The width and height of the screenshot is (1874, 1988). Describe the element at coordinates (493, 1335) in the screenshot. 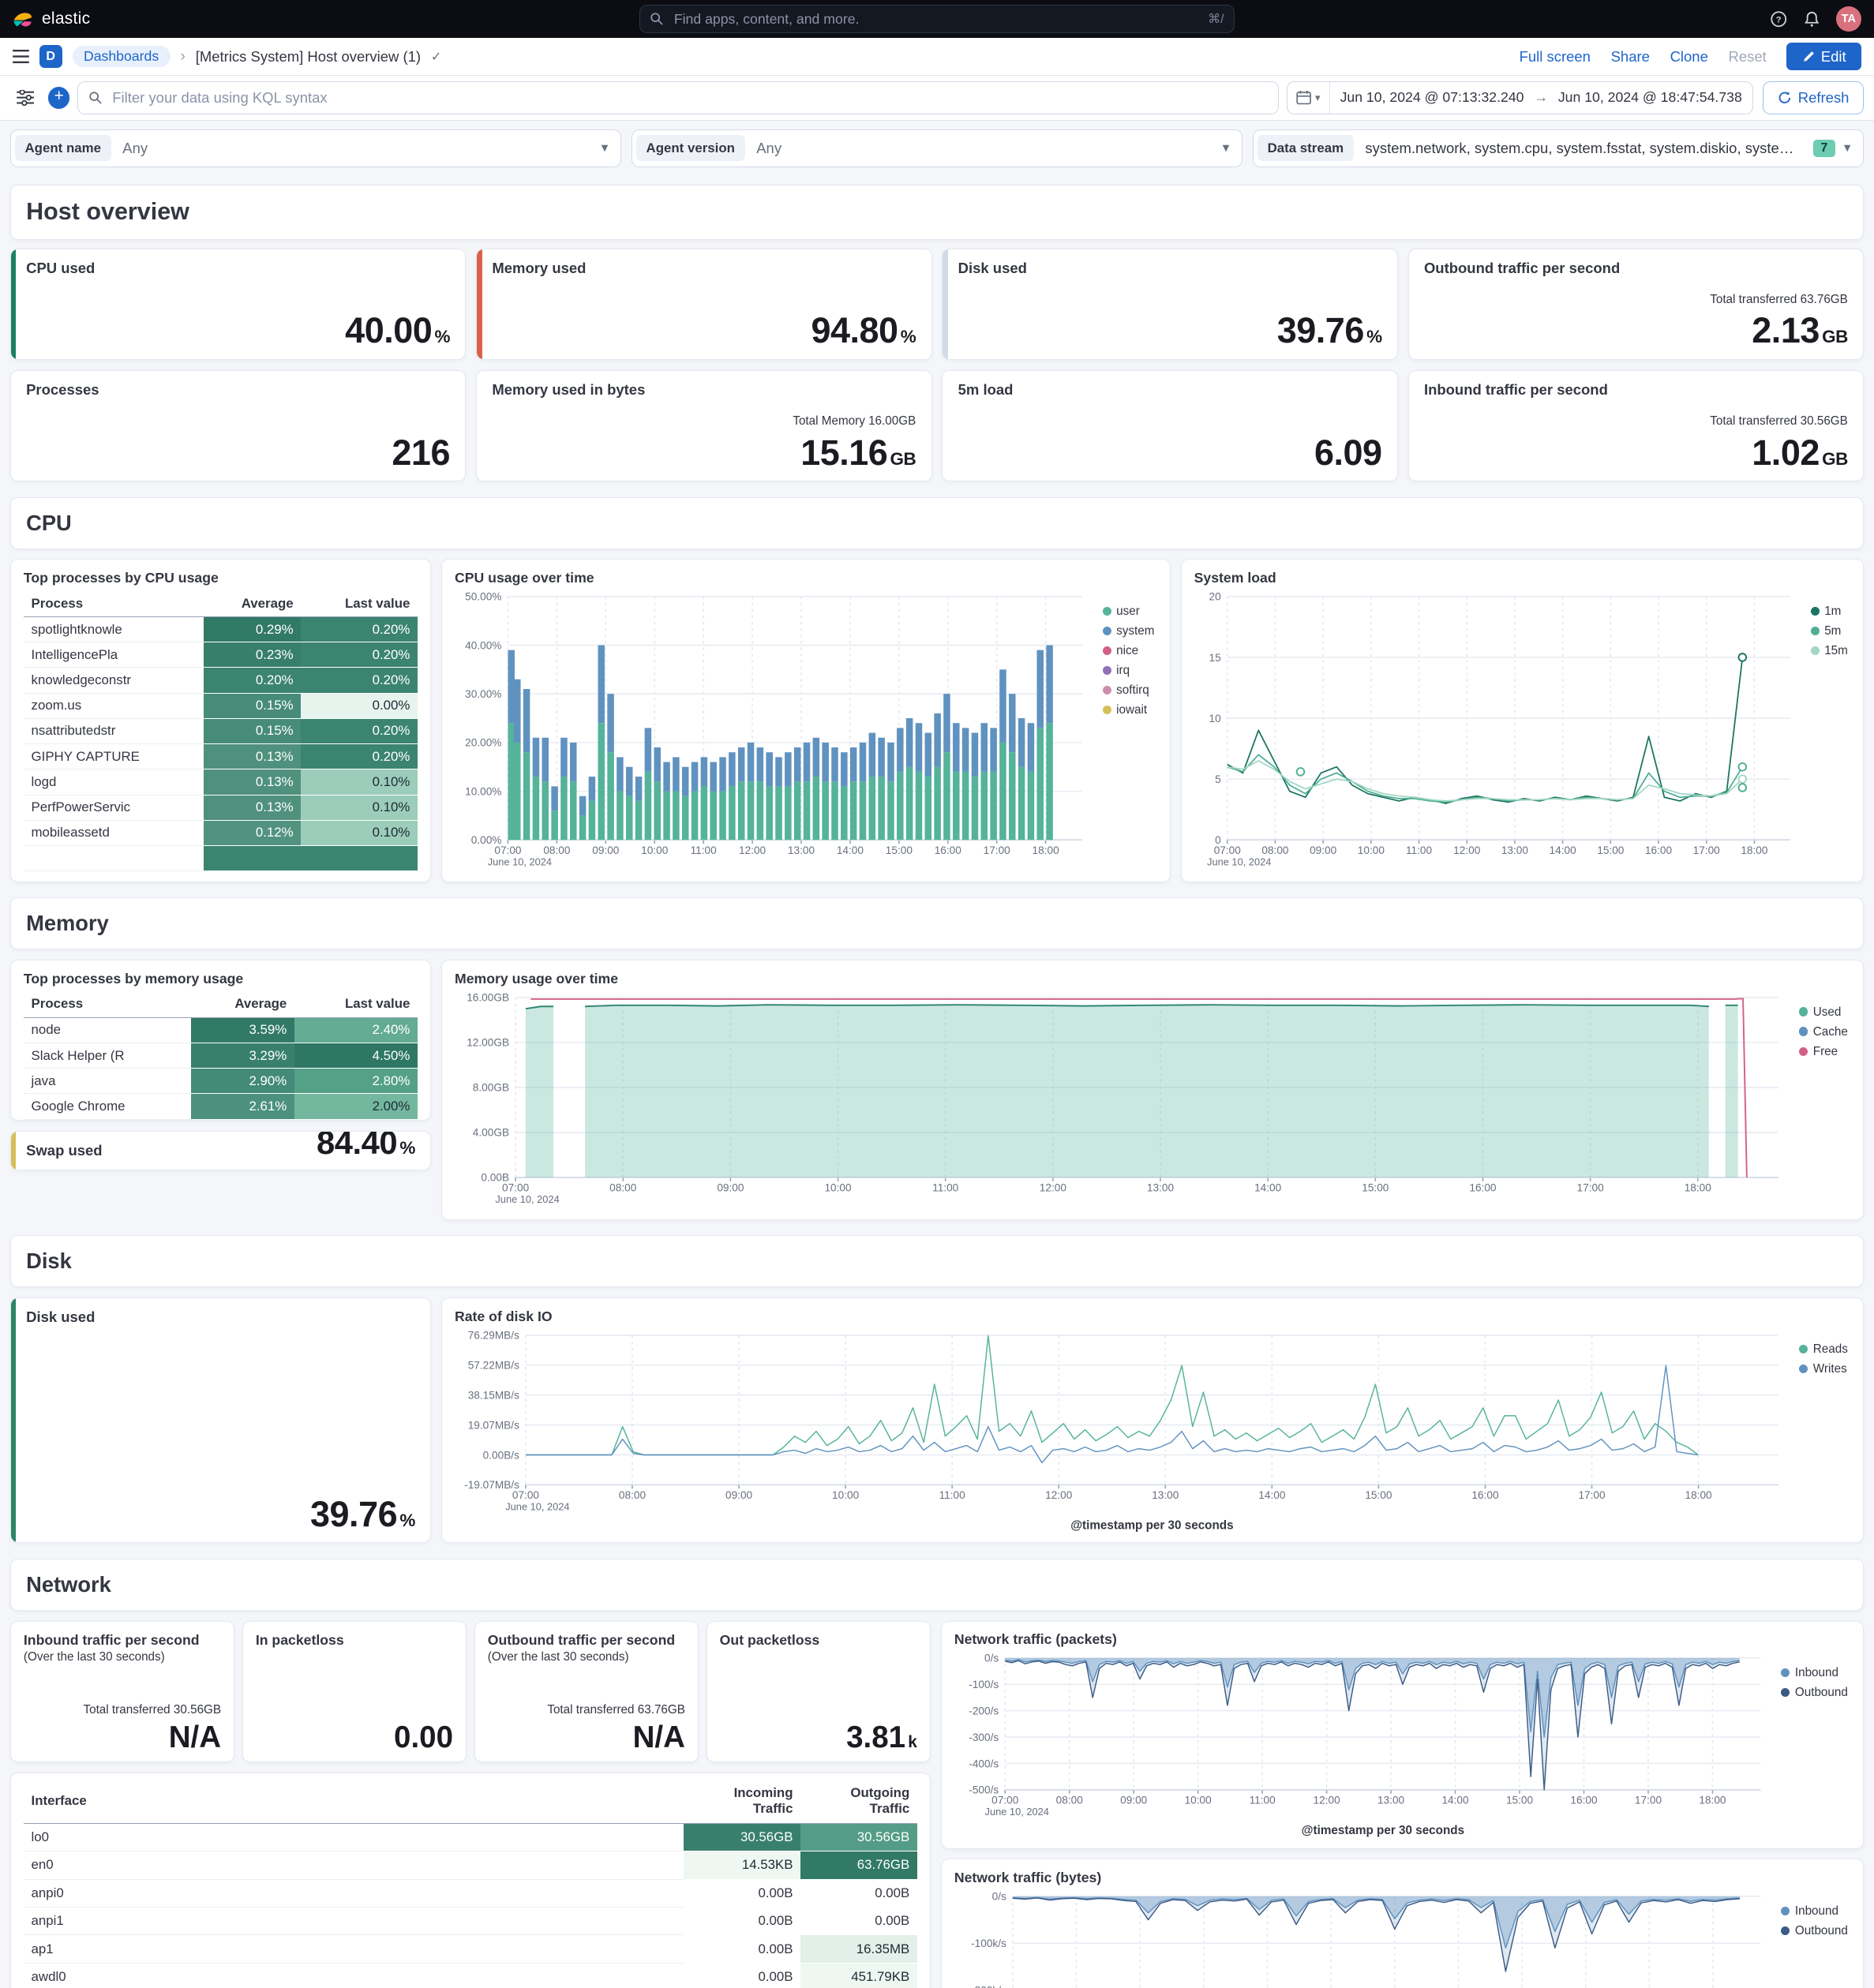

I see `svg-text: 76.29MB/s` at that location.